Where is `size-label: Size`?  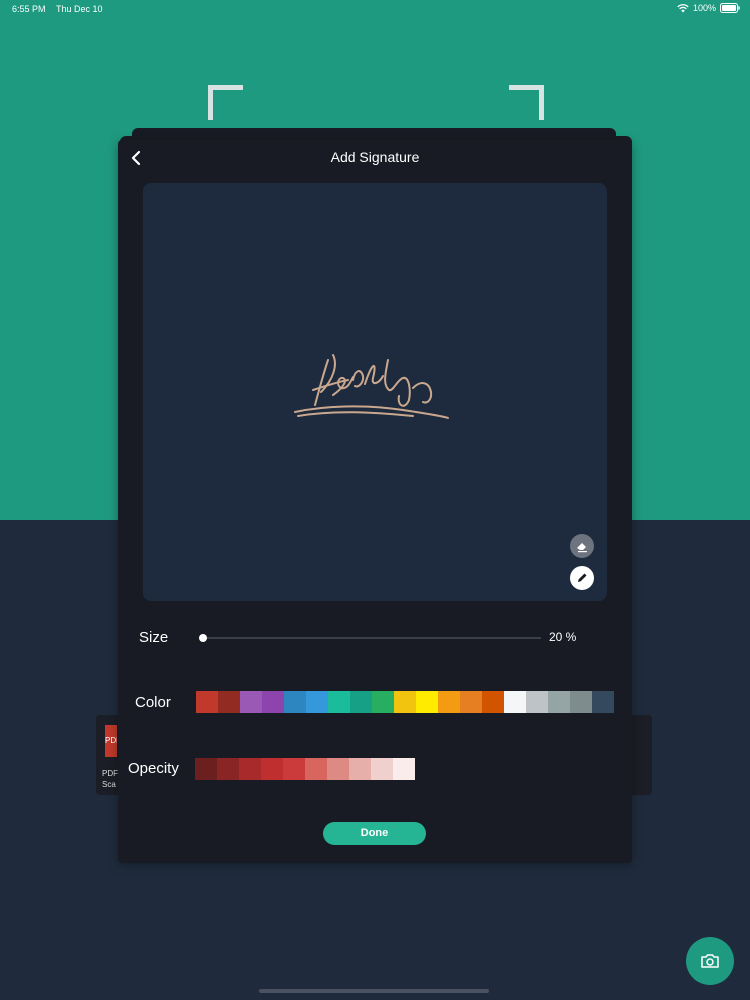 size-label: Size is located at coordinates (154, 637).